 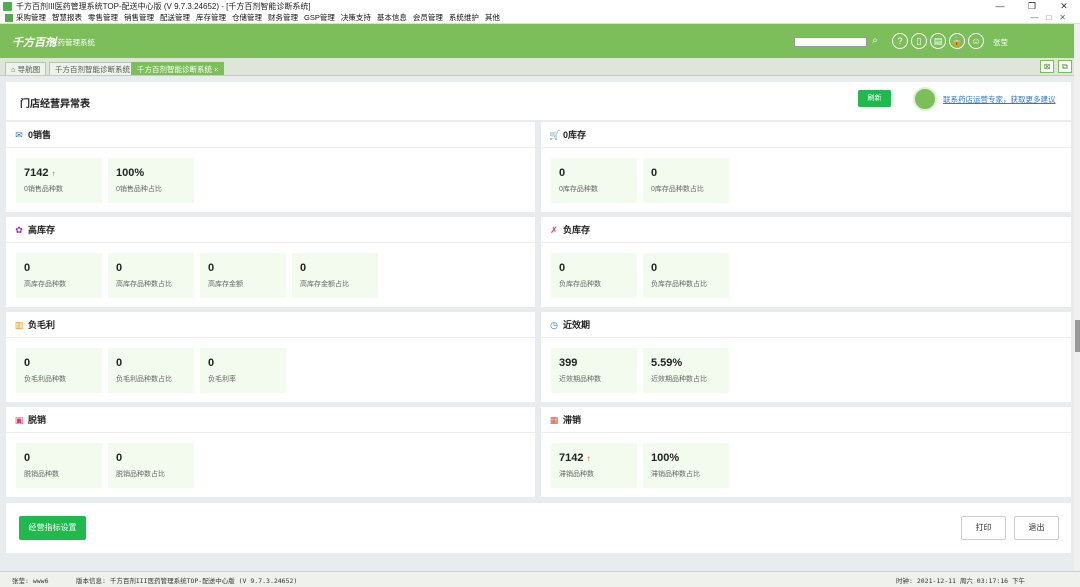 What do you see at coordinates (151, 465) in the screenshot?
I see `metric-card: 0 脱销品种数占比` at bounding box center [151, 465].